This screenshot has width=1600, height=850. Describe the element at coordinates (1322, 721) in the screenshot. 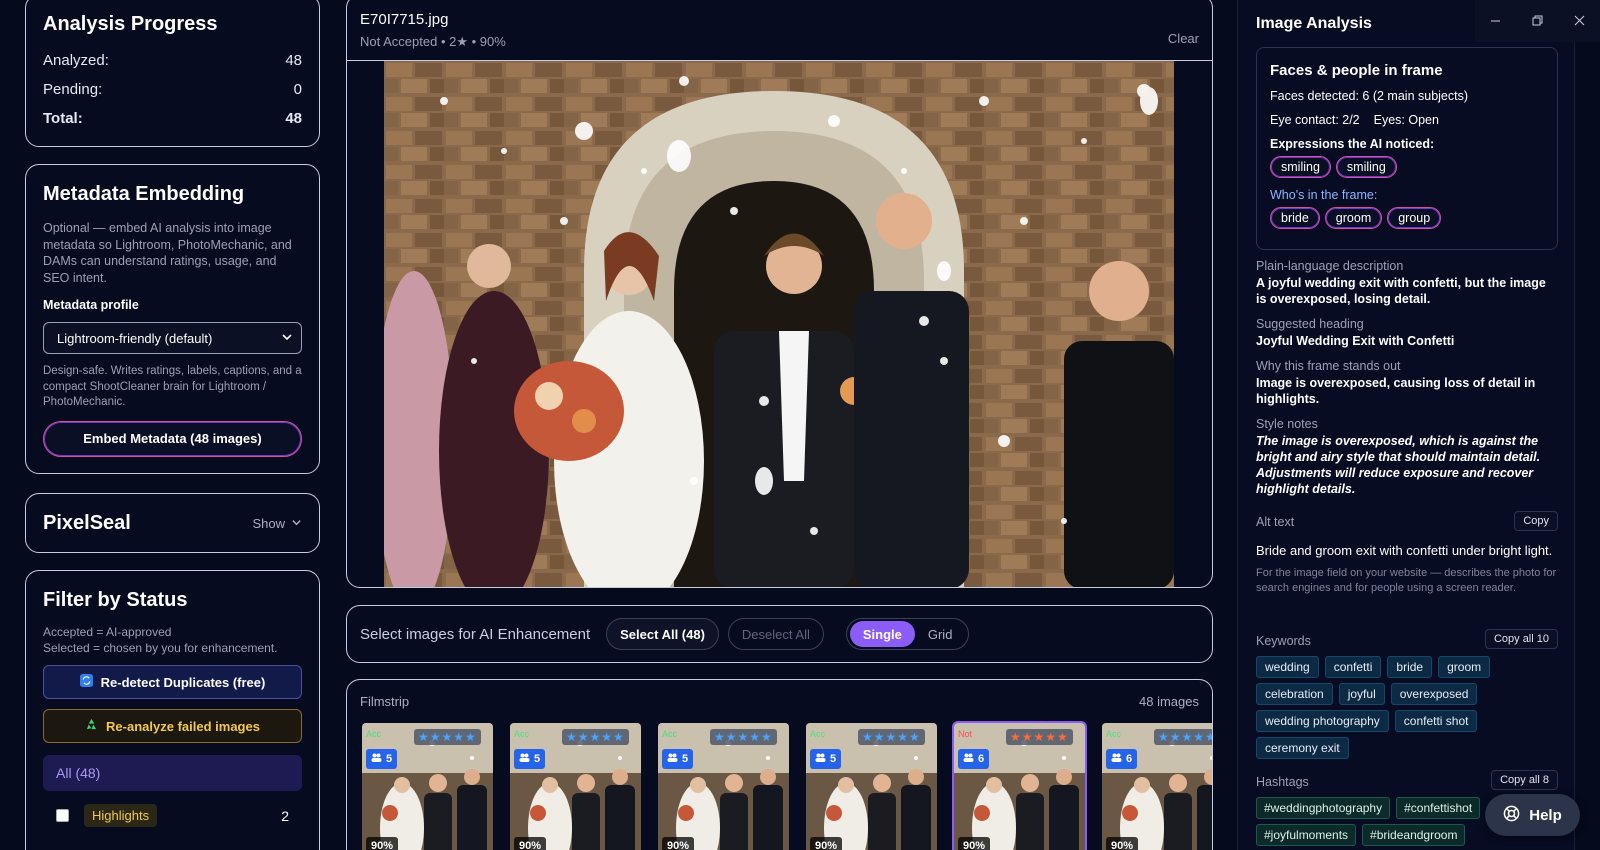

I see `keyword-chip: wedding photography` at that location.